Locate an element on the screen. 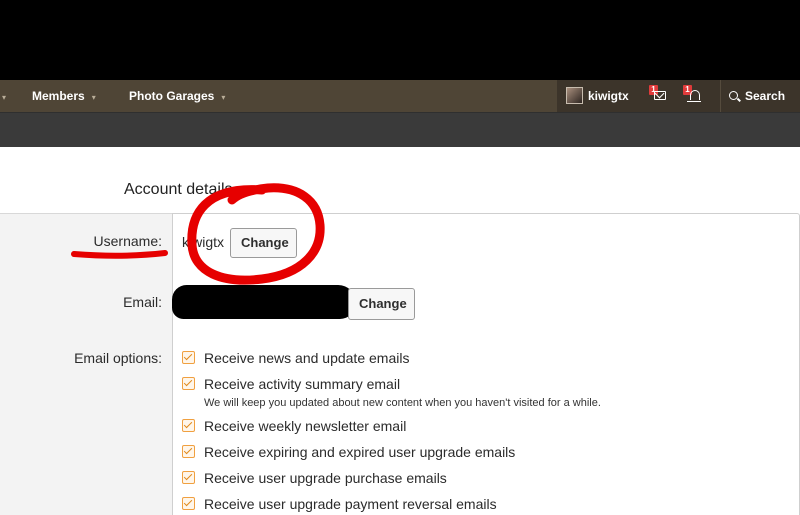 The height and width of the screenshot is (515, 800). avatar is located at coordinates (574, 95).